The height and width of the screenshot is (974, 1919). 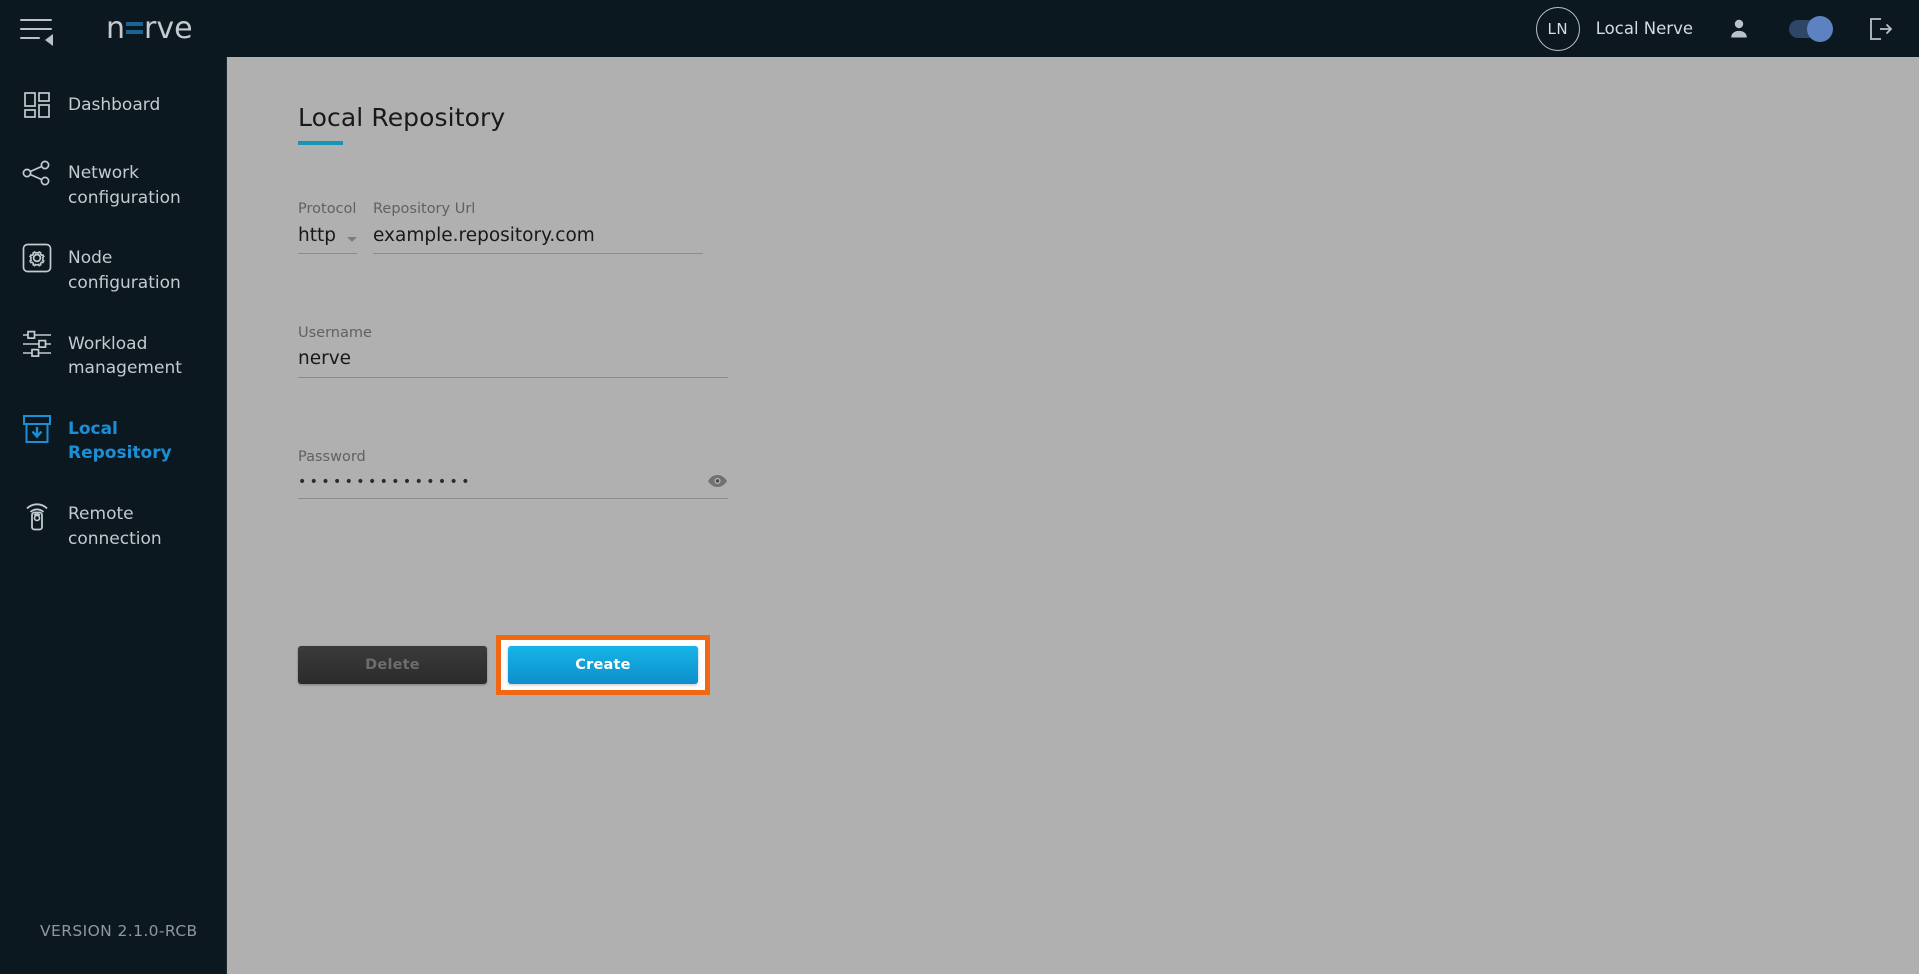 I want to click on sidebar-item-label: Dashboard, so click(x=114, y=105).